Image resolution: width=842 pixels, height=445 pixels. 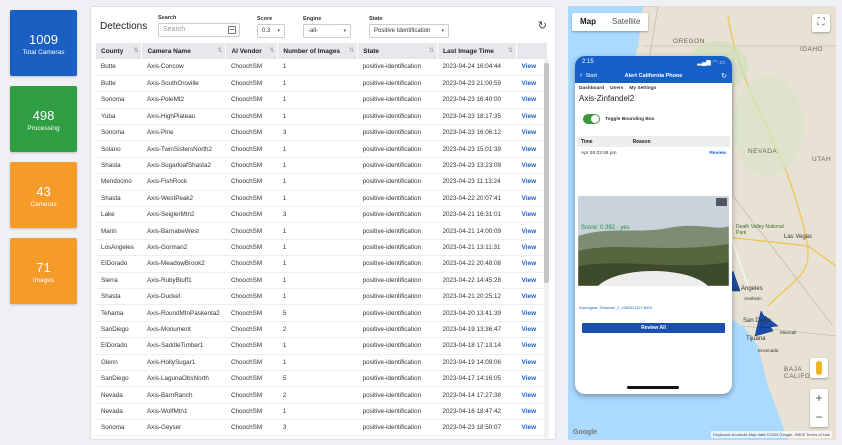 I want to click on state-select: Positive Identification ▾, so click(x=409, y=31).